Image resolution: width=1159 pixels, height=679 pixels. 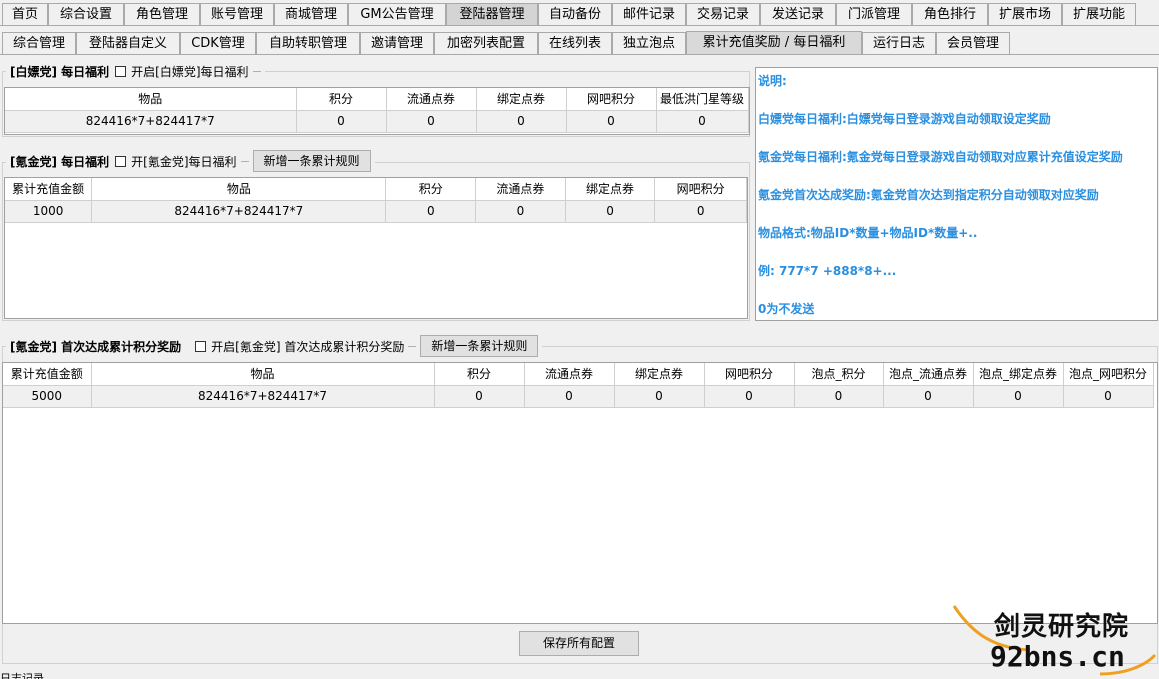 I want to click on tab-role-ranking: 角色排行, so click(x=950, y=14).